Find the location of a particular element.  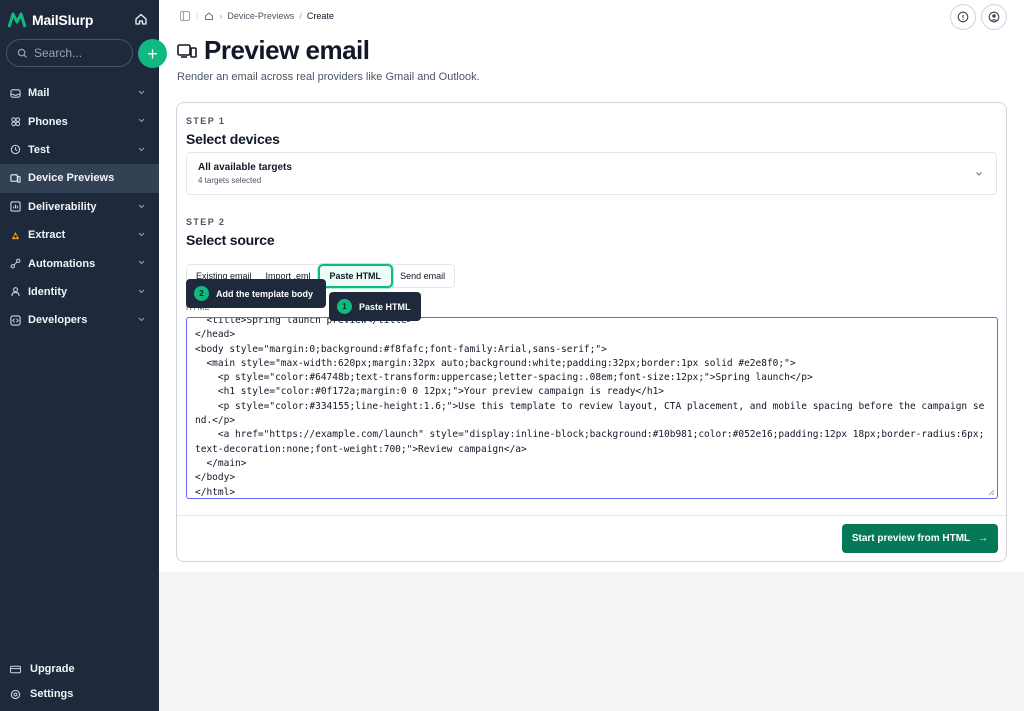

brand: MailSlurp is located at coordinates (50, 20).